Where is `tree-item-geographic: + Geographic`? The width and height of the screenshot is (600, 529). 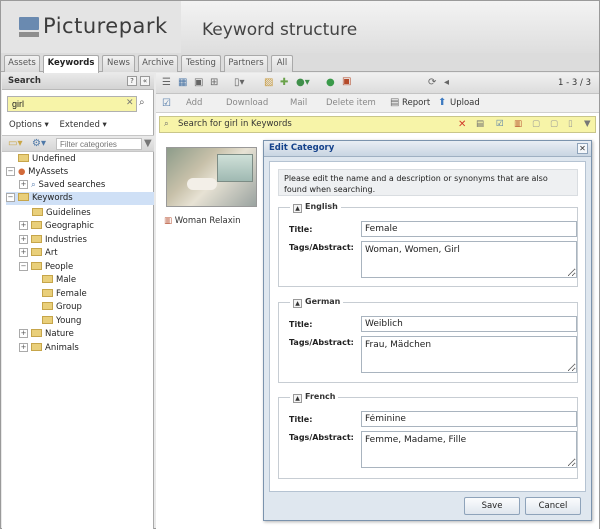
tree-item-geographic: + Geographic is located at coordinates (56, 226).